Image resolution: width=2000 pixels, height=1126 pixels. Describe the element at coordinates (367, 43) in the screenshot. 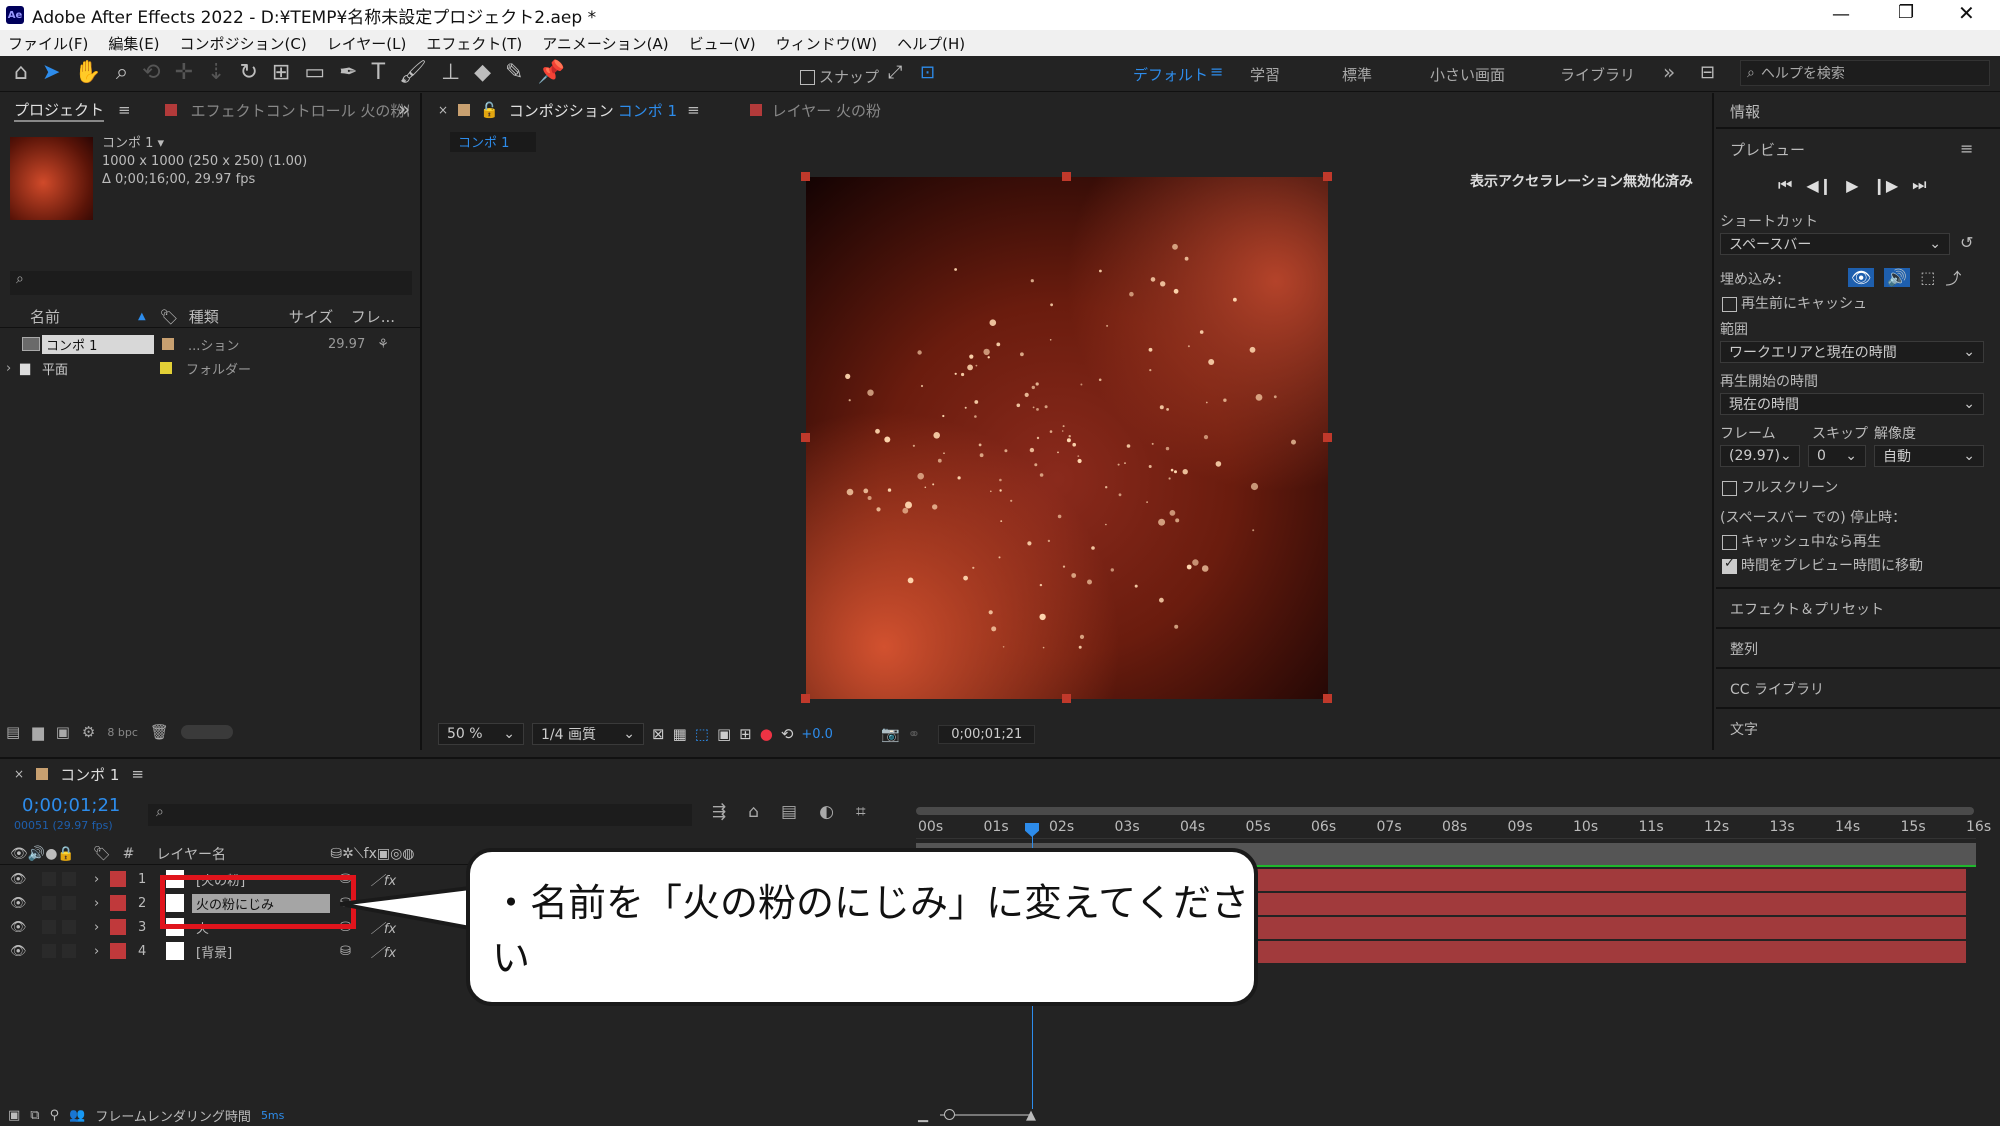

I see `menu-layer: レイヤー(L)` at that location.